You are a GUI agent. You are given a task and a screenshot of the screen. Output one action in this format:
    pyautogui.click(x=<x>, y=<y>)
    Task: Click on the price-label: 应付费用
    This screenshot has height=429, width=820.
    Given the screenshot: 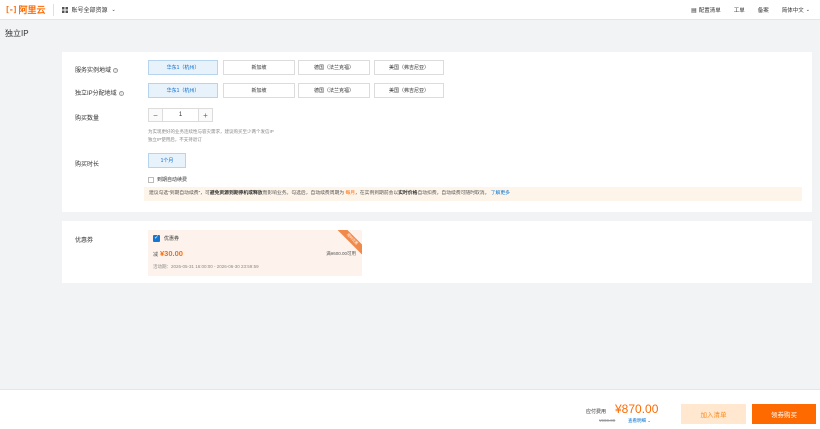 What is the action you would take?
    pyautogui.click(x=596, y=412)
    